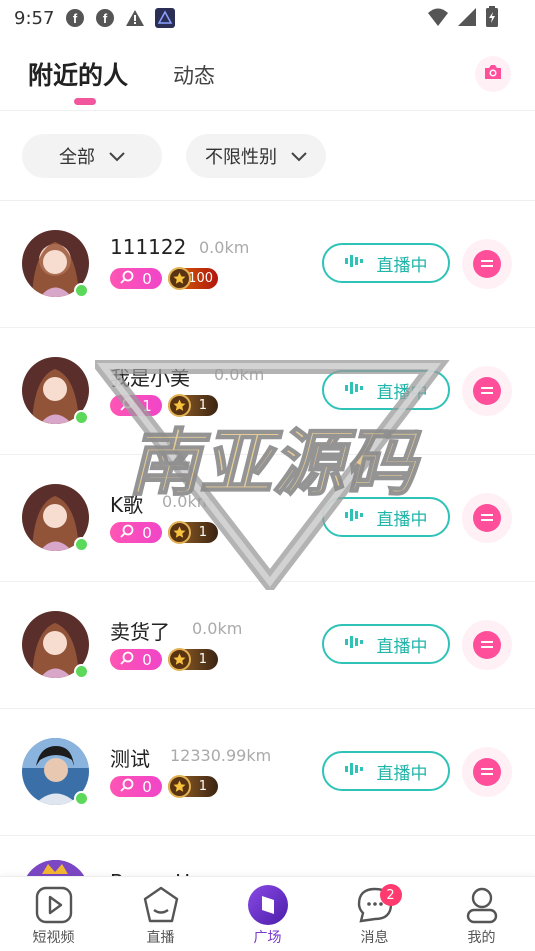  What do you see at coordinates (267, 391) in the screenshot?
I see `user-row: 我是小美 0.0km 1 1 直播中` at bounding box center [267, 391].